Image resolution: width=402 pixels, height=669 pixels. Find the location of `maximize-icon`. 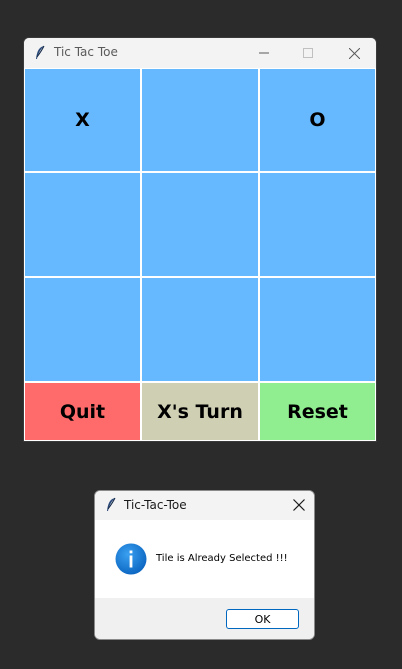

maximize-icon is located at coordinates (308, 53).